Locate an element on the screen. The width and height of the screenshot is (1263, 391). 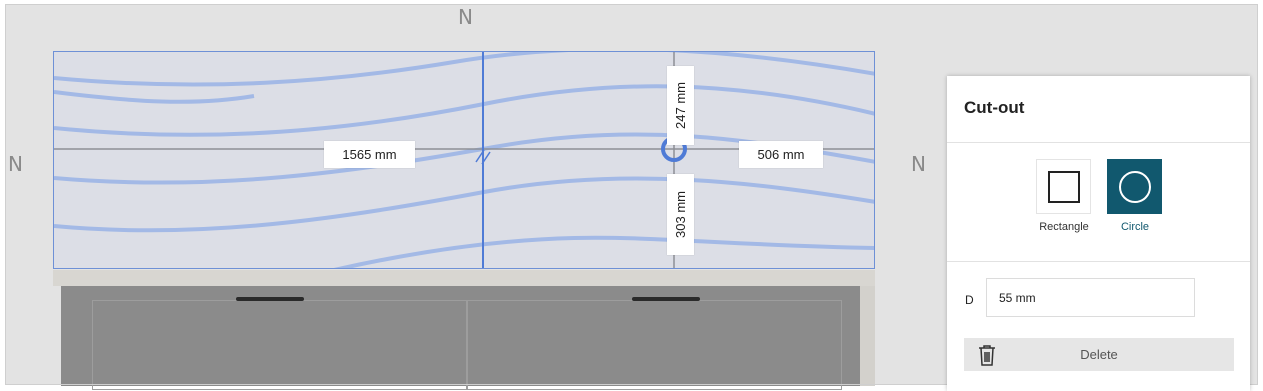
circle-outline-icon is located at coordinates (1134, 186).